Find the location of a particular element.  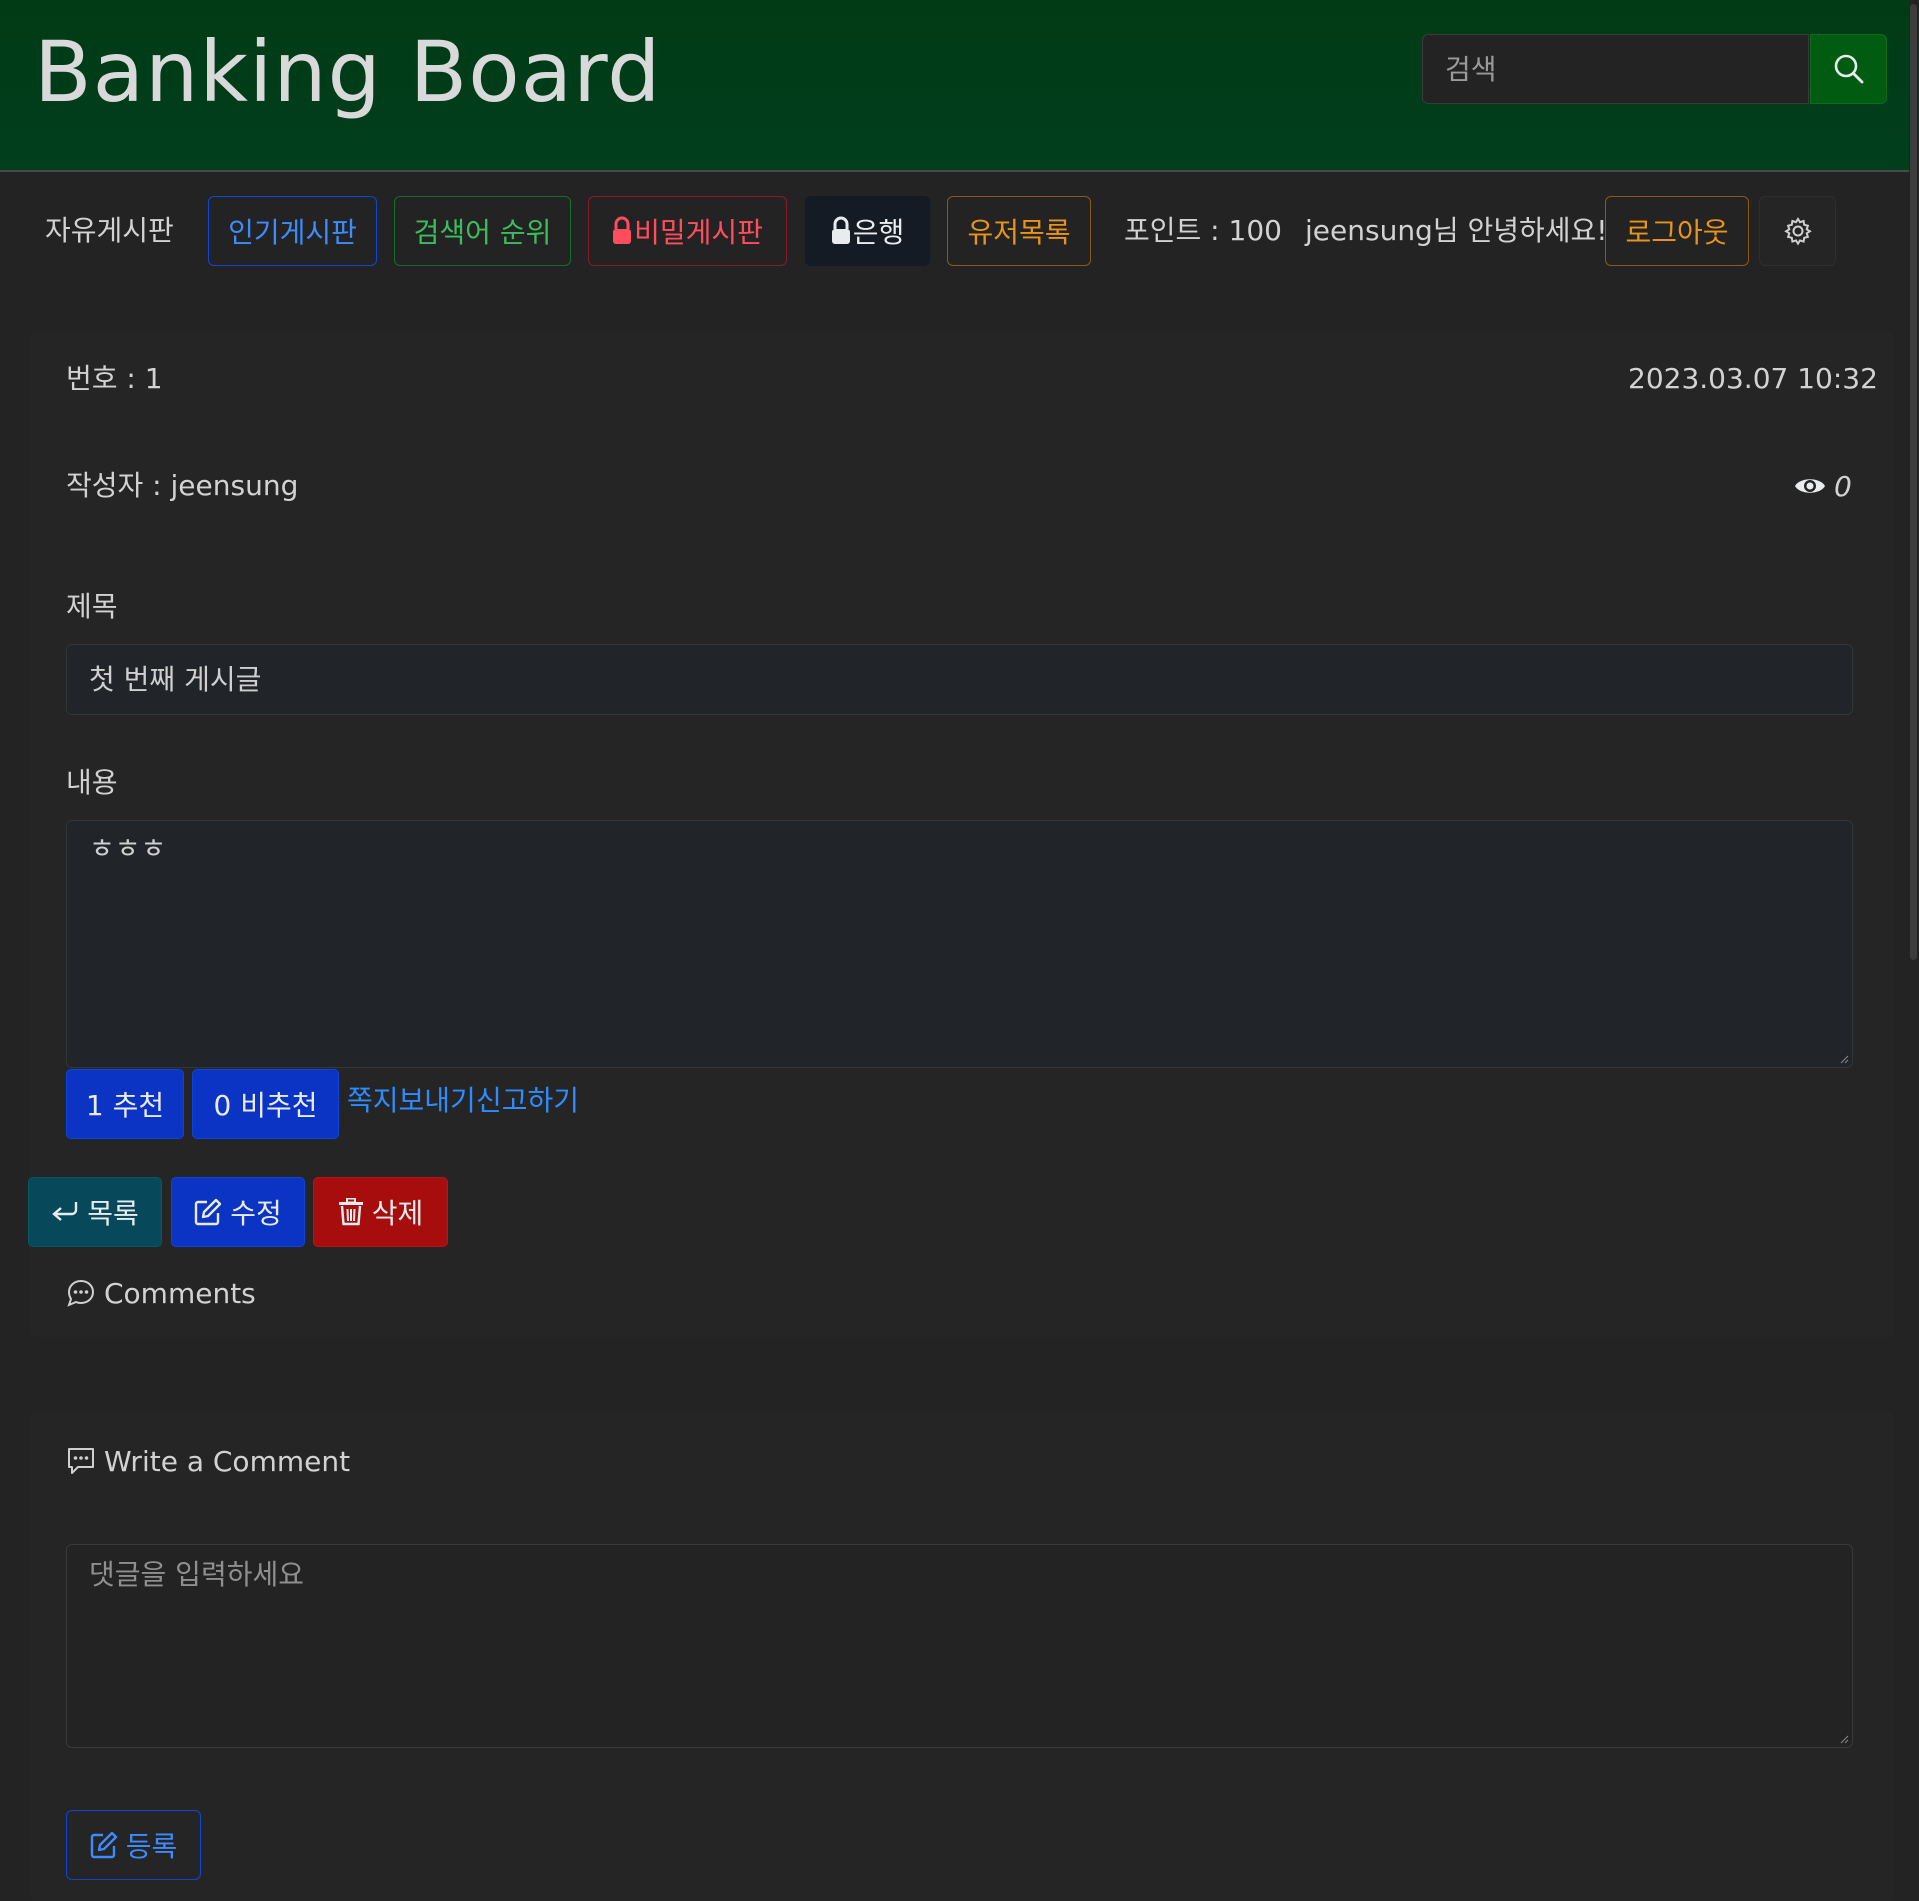

chat-square-dots-icon is located at coordinates (81, 1461).